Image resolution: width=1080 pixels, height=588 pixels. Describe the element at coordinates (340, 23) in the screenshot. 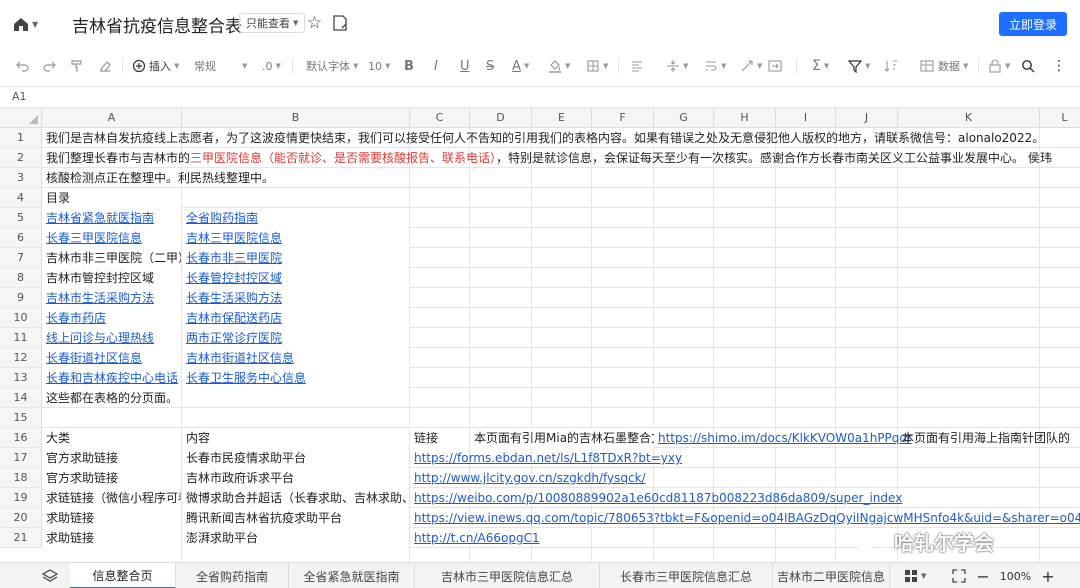

I see `note-icon` at that location.